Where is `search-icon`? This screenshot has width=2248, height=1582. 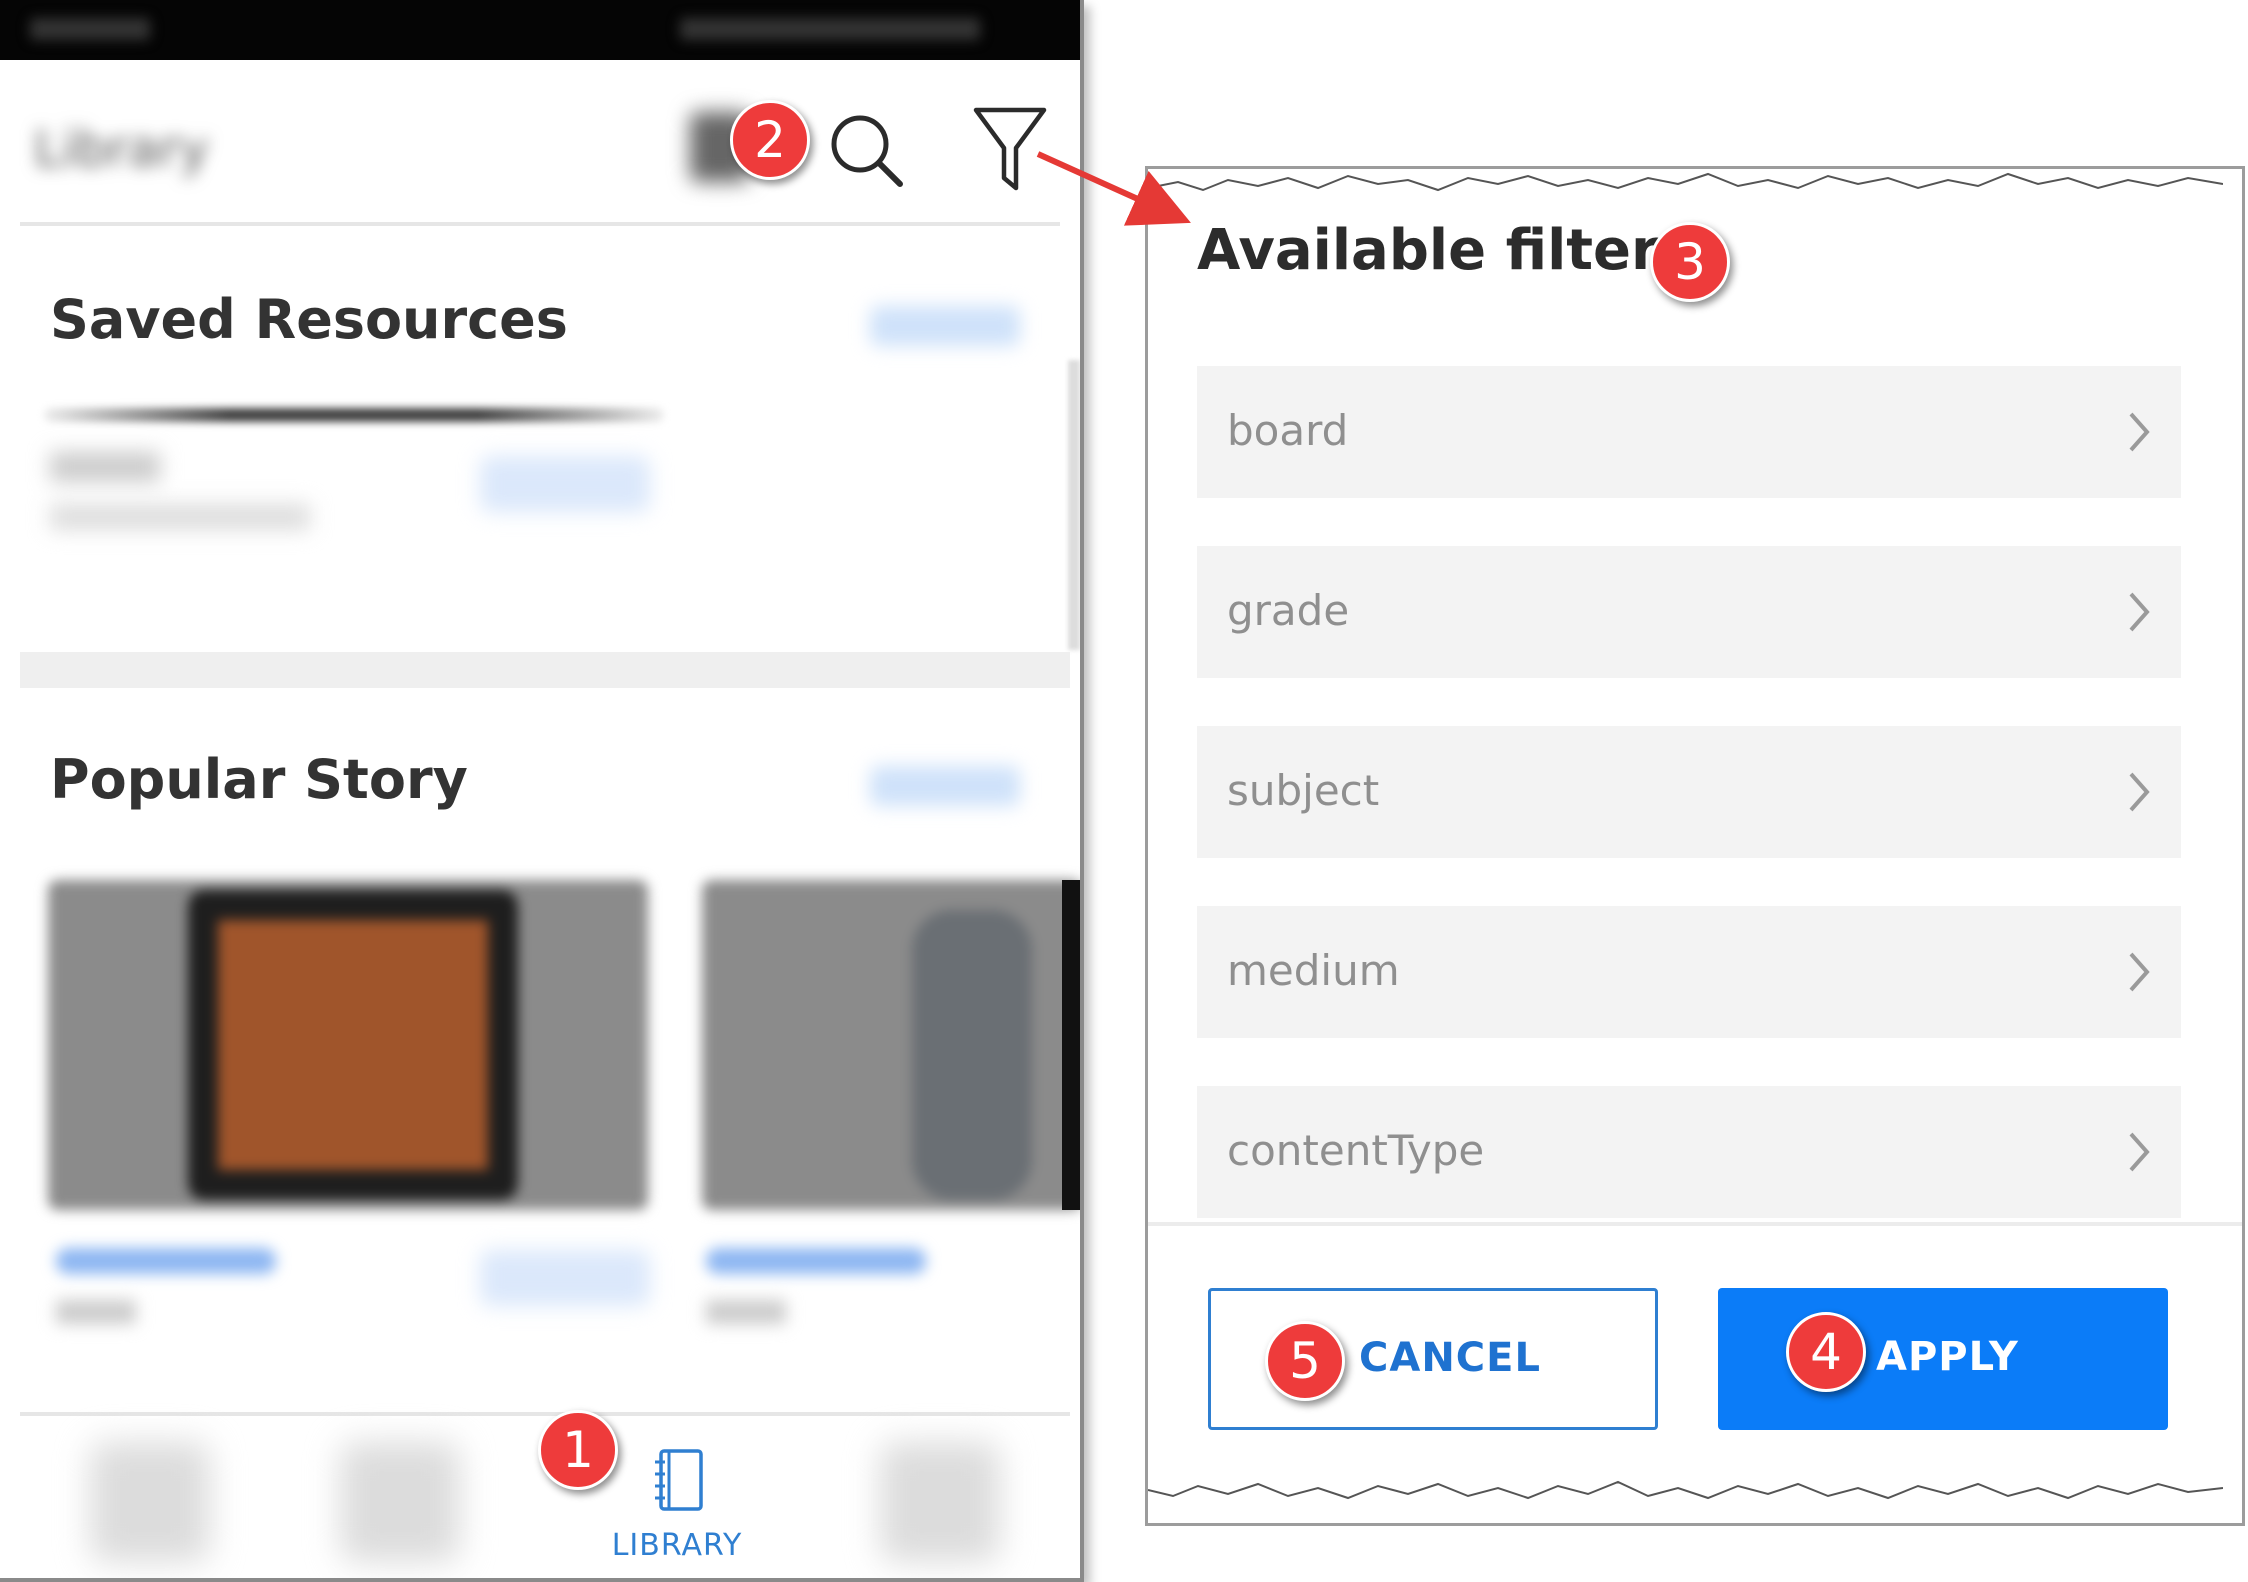
search-icon is located at coordinates (866, 150).